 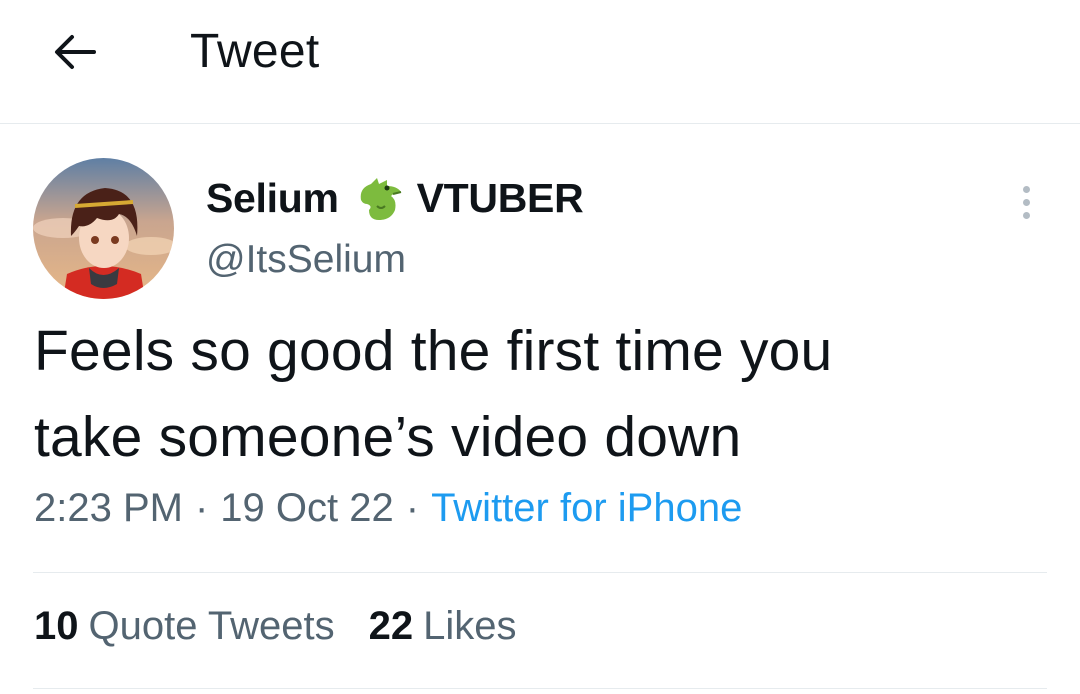 What do you see at coordinates (255, 51) in the screenshot?
I see `page-title: Tweet` at bounding box center [255, 51].